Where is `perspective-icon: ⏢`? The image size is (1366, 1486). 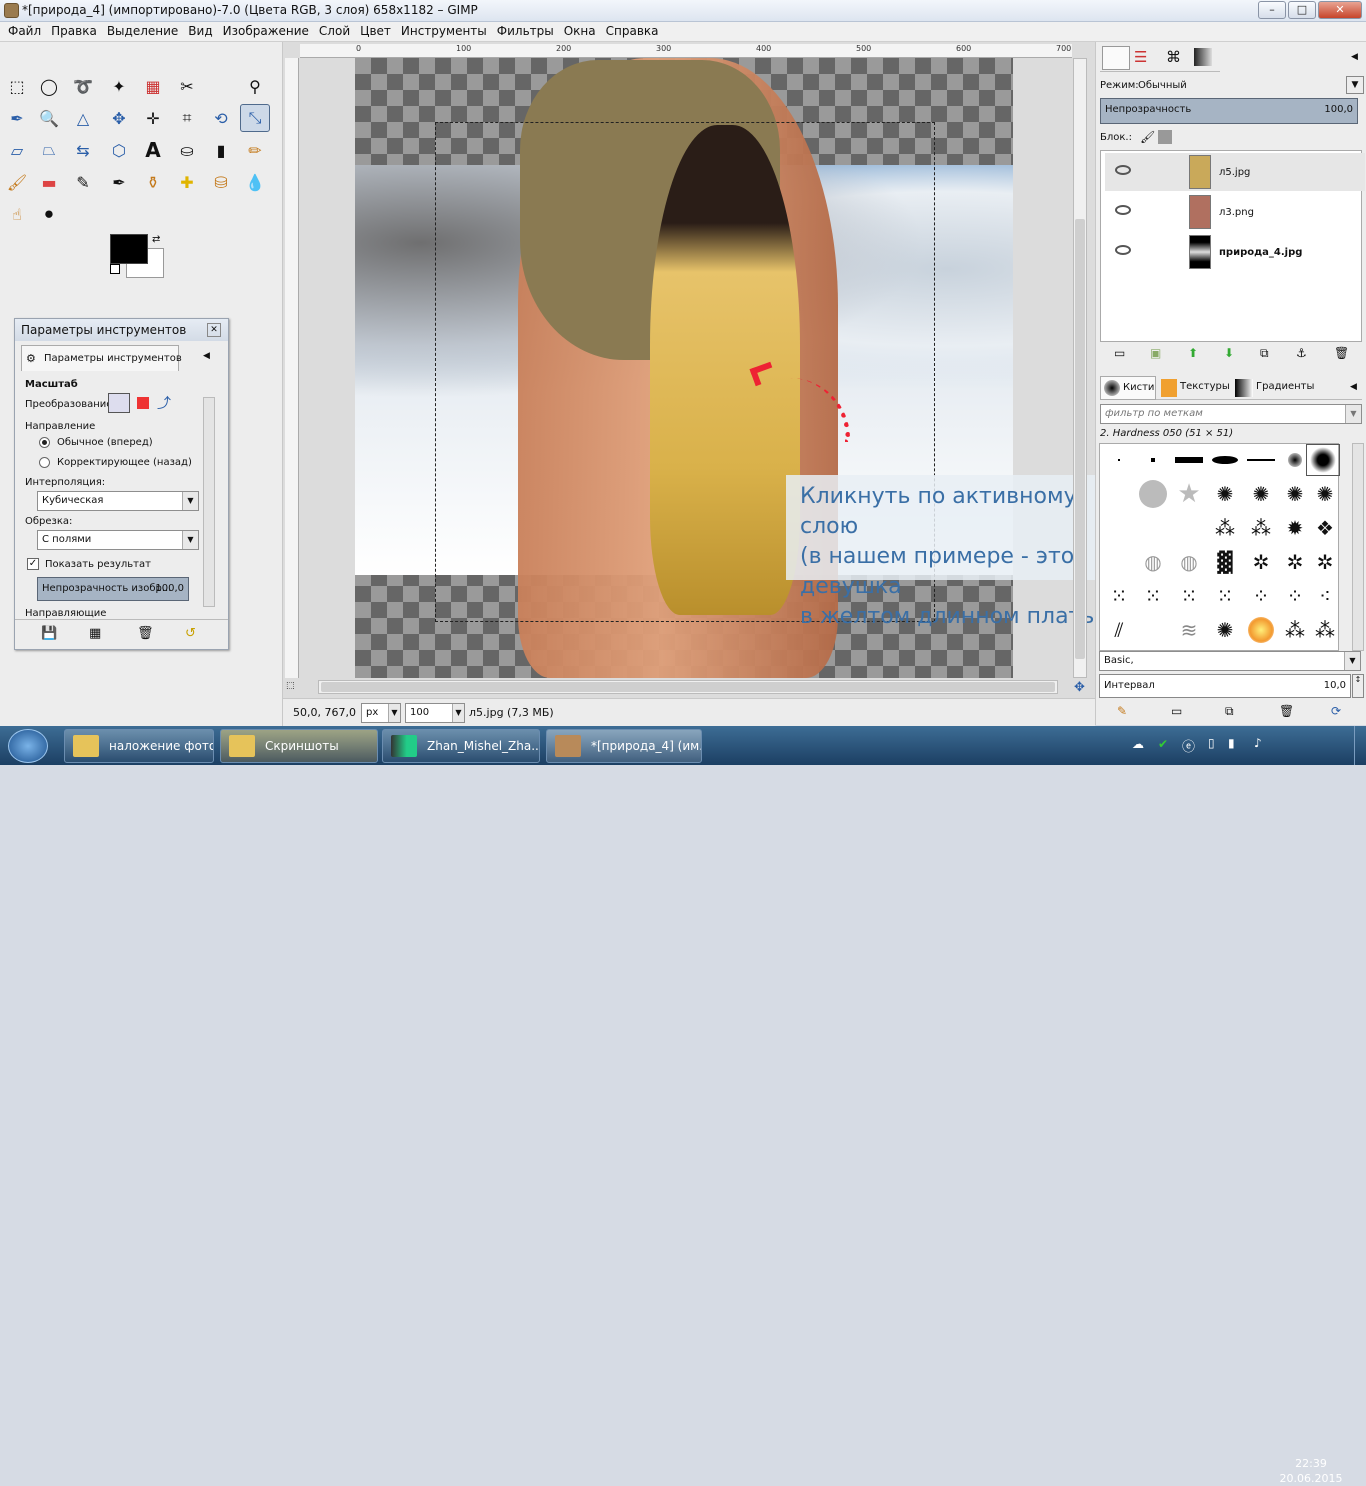
perspective-icon: ⏢ is located at coordinates (49, 150).